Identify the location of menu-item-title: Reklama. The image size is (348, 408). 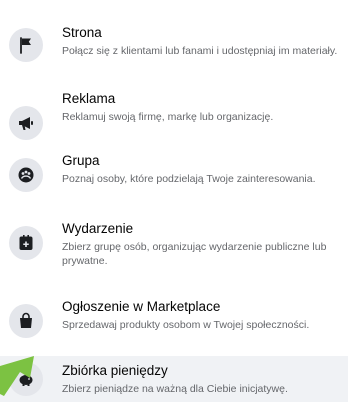
(89, 98).